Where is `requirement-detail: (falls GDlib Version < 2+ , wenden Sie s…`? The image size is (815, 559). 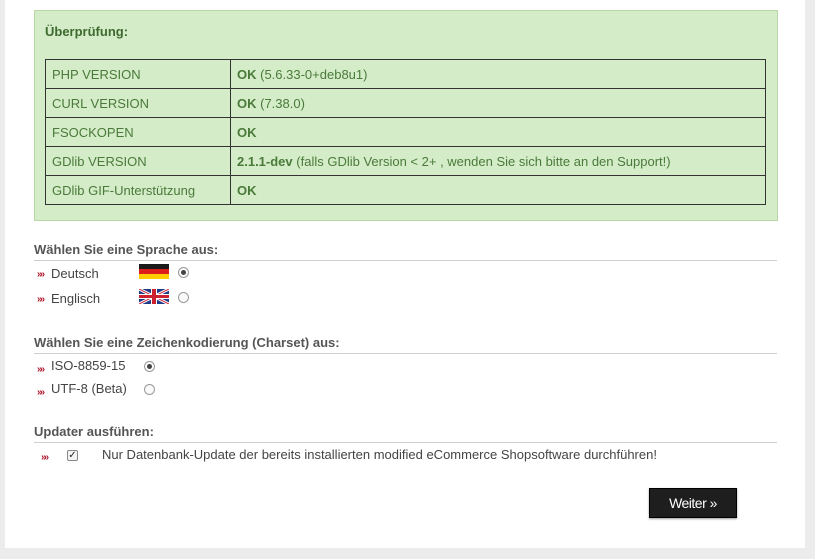
requirement-detail: (falls GDlib Version < 2+ , wenden Sie s… is located at coordinates (483, 161).